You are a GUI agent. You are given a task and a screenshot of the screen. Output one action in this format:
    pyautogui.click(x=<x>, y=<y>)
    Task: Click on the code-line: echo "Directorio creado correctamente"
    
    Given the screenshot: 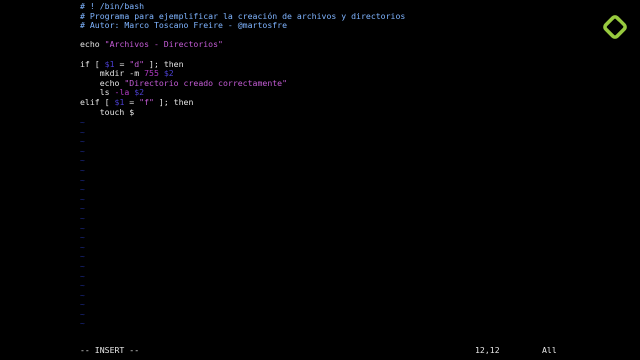 What is the action you would take?
    pyautogui.click(x=330, y=83)
    